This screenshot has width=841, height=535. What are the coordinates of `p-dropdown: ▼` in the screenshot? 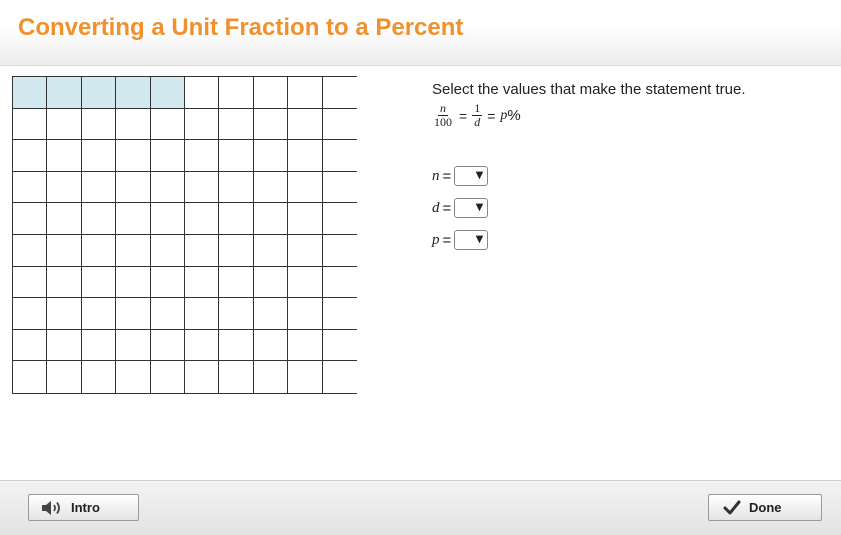 It's located at (471, 240).